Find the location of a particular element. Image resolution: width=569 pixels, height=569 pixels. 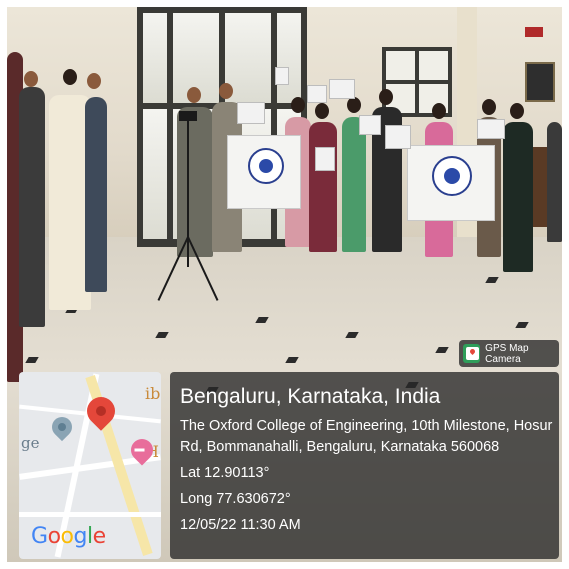

map-label-fragment: ib is located at coordinates (153, 393).